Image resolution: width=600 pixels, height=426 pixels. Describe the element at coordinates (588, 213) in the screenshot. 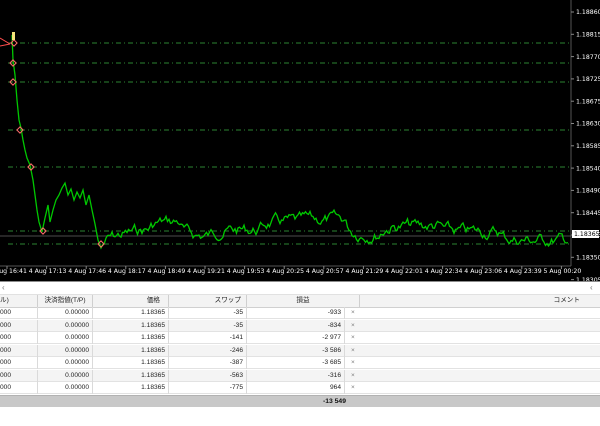

I see `price-tick-label: 1.18445` at that location.